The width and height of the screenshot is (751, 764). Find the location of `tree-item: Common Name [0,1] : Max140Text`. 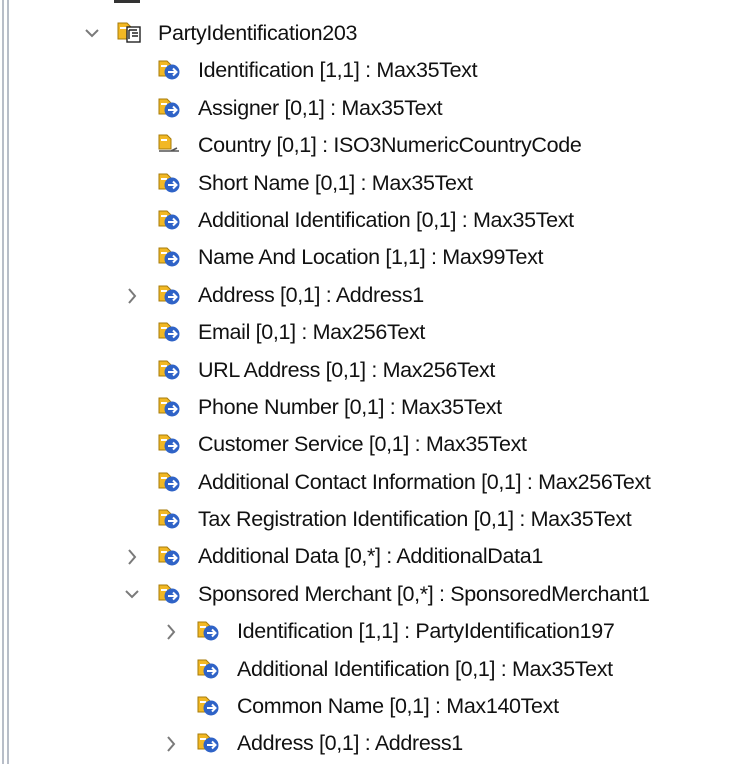

tree-item: Common Name [0,1] : Max140Text is located at coordinates (375, 706).